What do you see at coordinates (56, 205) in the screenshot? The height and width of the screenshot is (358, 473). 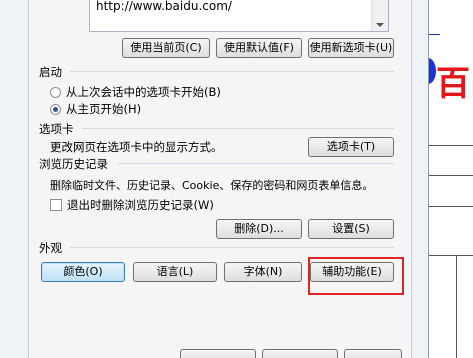 I see `delete-on-exit-checkbox` at bounding box center [56, 205].